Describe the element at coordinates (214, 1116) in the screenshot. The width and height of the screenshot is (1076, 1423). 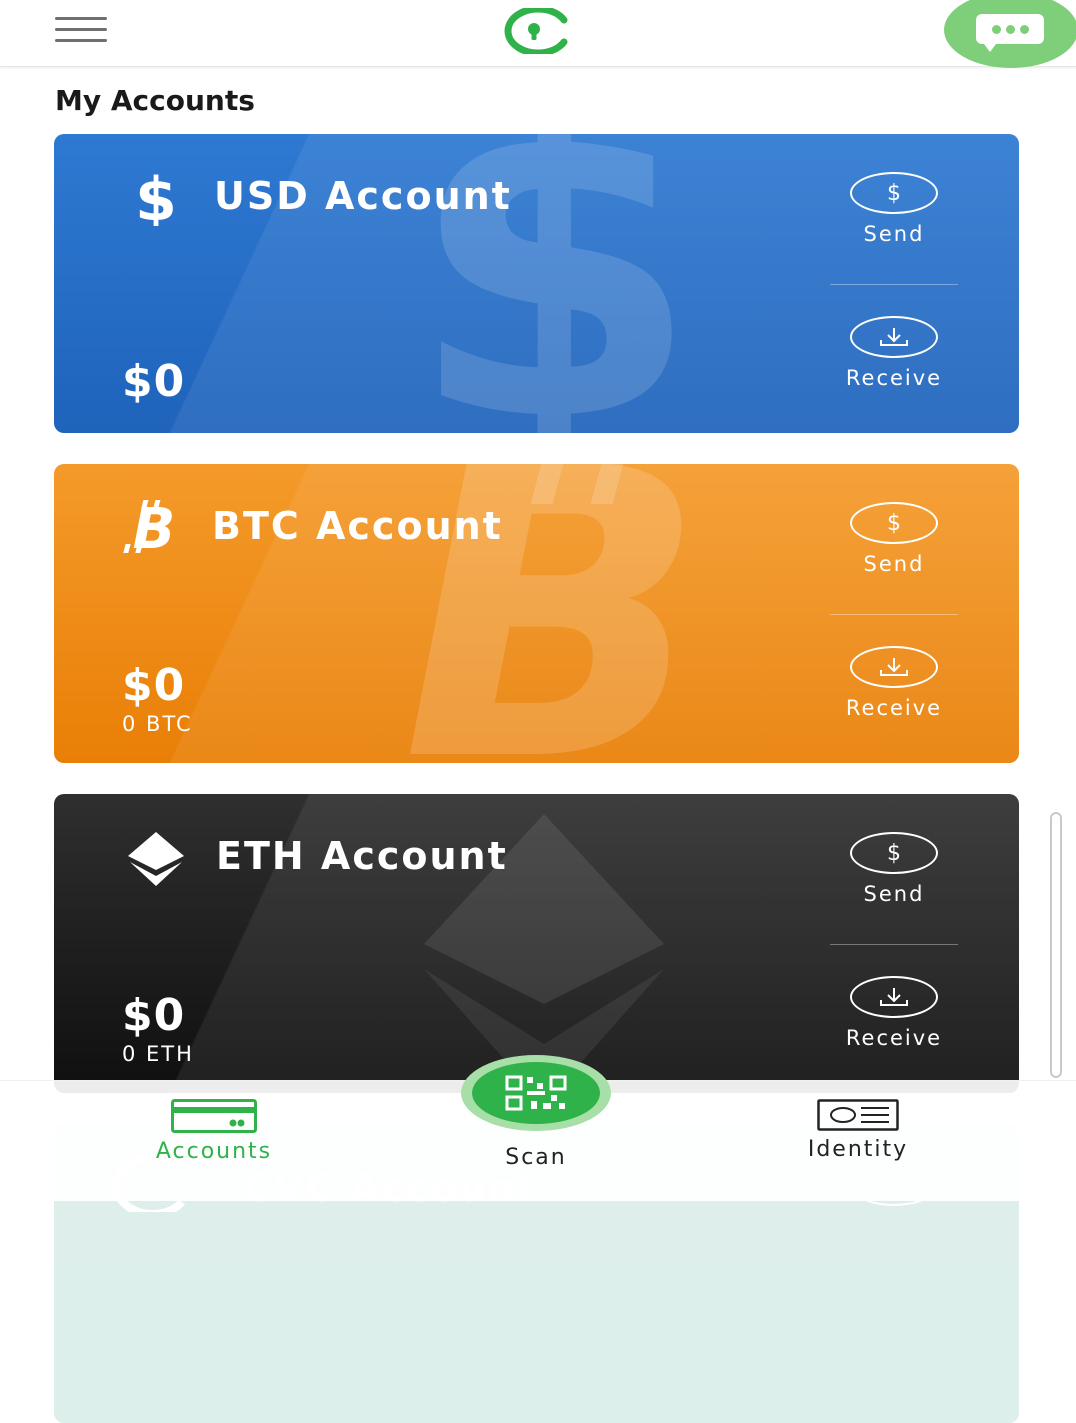
I see `credit-card-icon` at that location.